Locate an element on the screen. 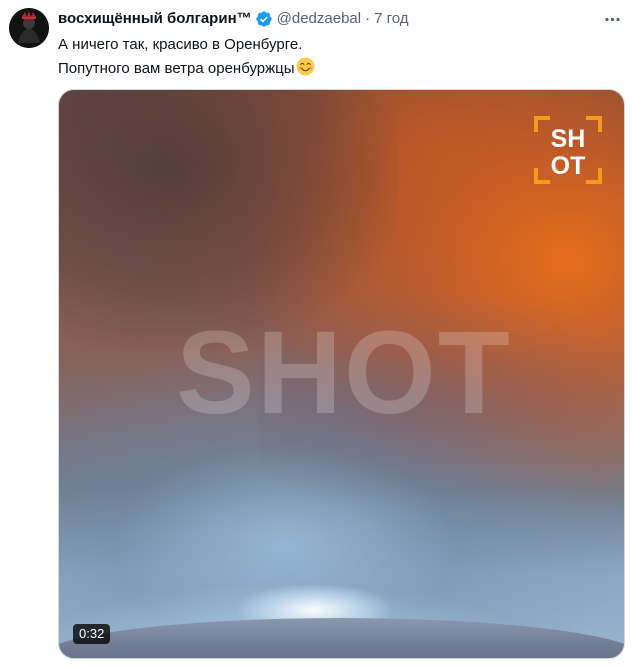 The height and width of the screenshot is (667, 633). tweet-header: восхищённый болгарин™ @dedzaebal · 7 год is located at coordinates (325, 19).